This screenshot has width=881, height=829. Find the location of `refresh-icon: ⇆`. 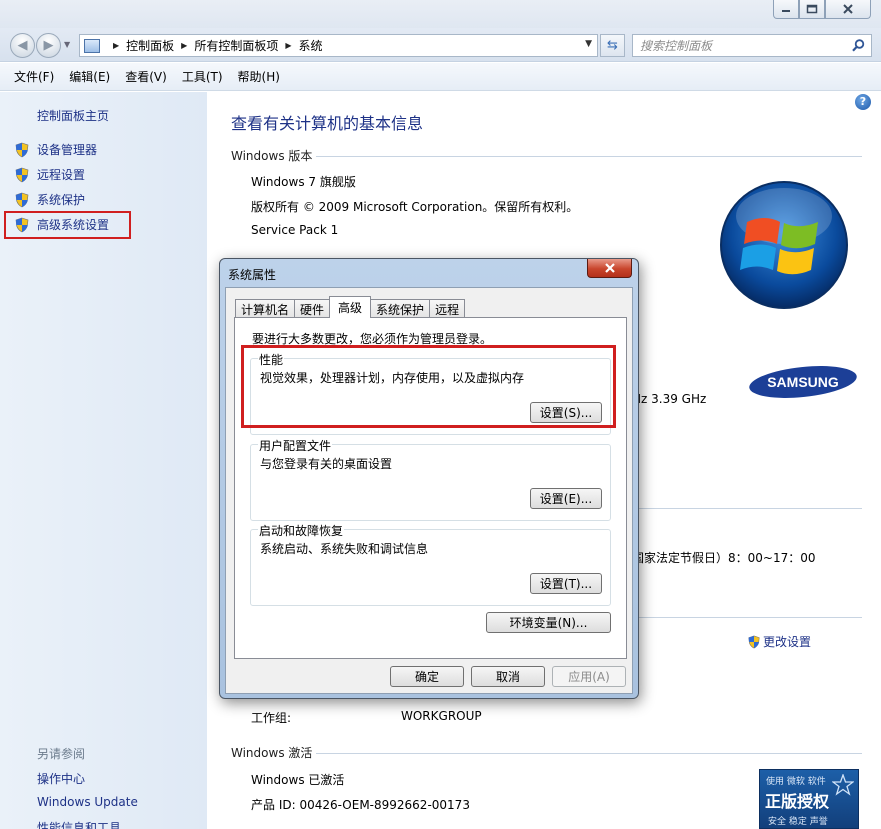

refresh-icon: ⇆ is located at coordinates (612, 45).